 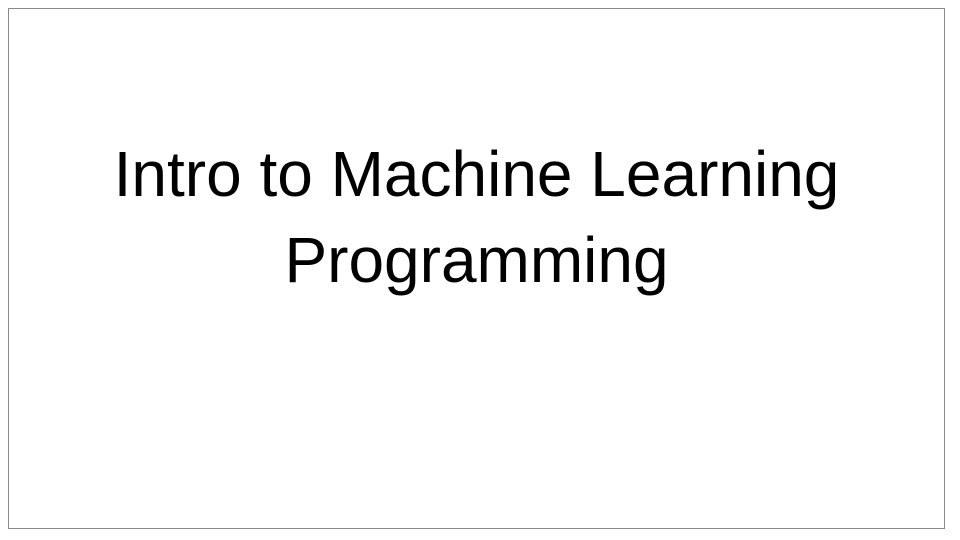 I want to click on slide-title-line-1: Intro to Machine Learning, so click(x=476, y=174).